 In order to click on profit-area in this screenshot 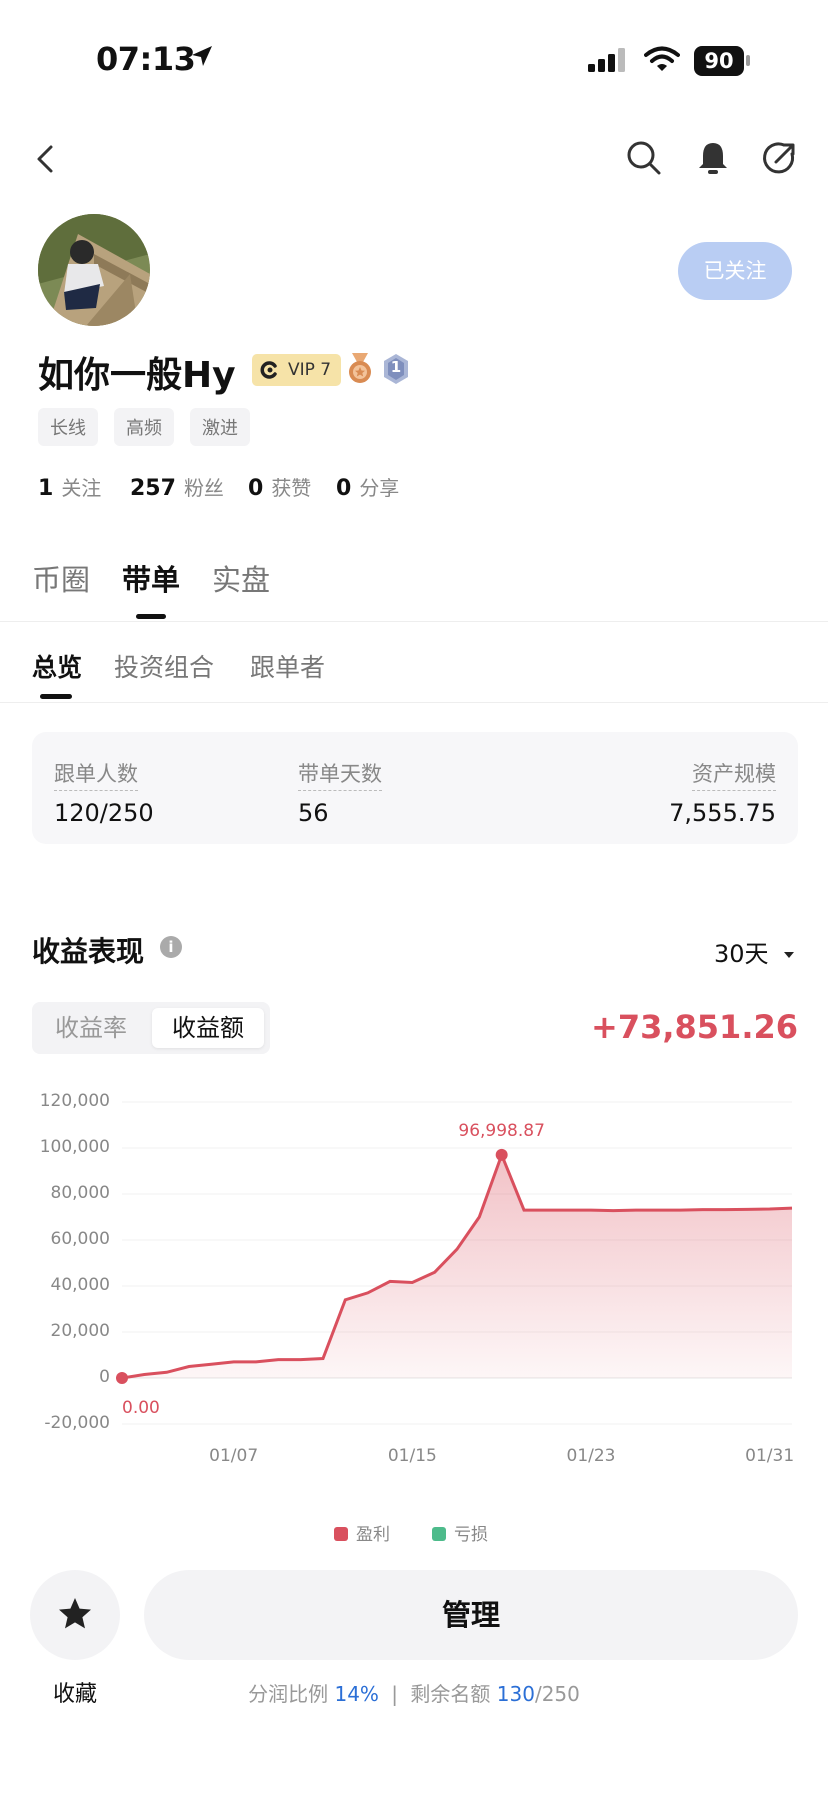, I will do `click(457, 1266)`.